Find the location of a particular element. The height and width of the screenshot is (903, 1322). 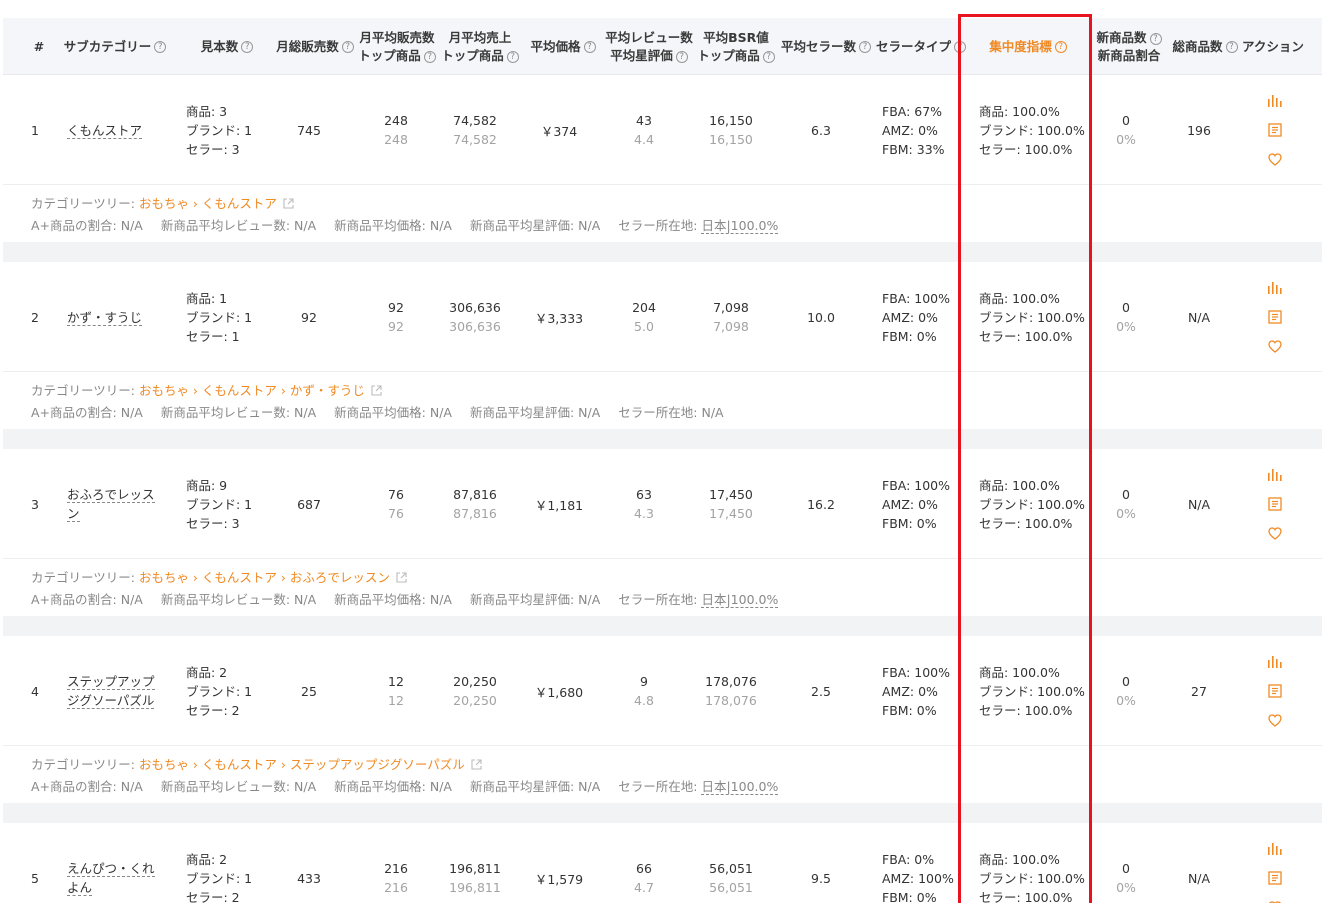

col-avg-revenue: 月平均売上 トップ商品? is located at coordinates (480, 46).